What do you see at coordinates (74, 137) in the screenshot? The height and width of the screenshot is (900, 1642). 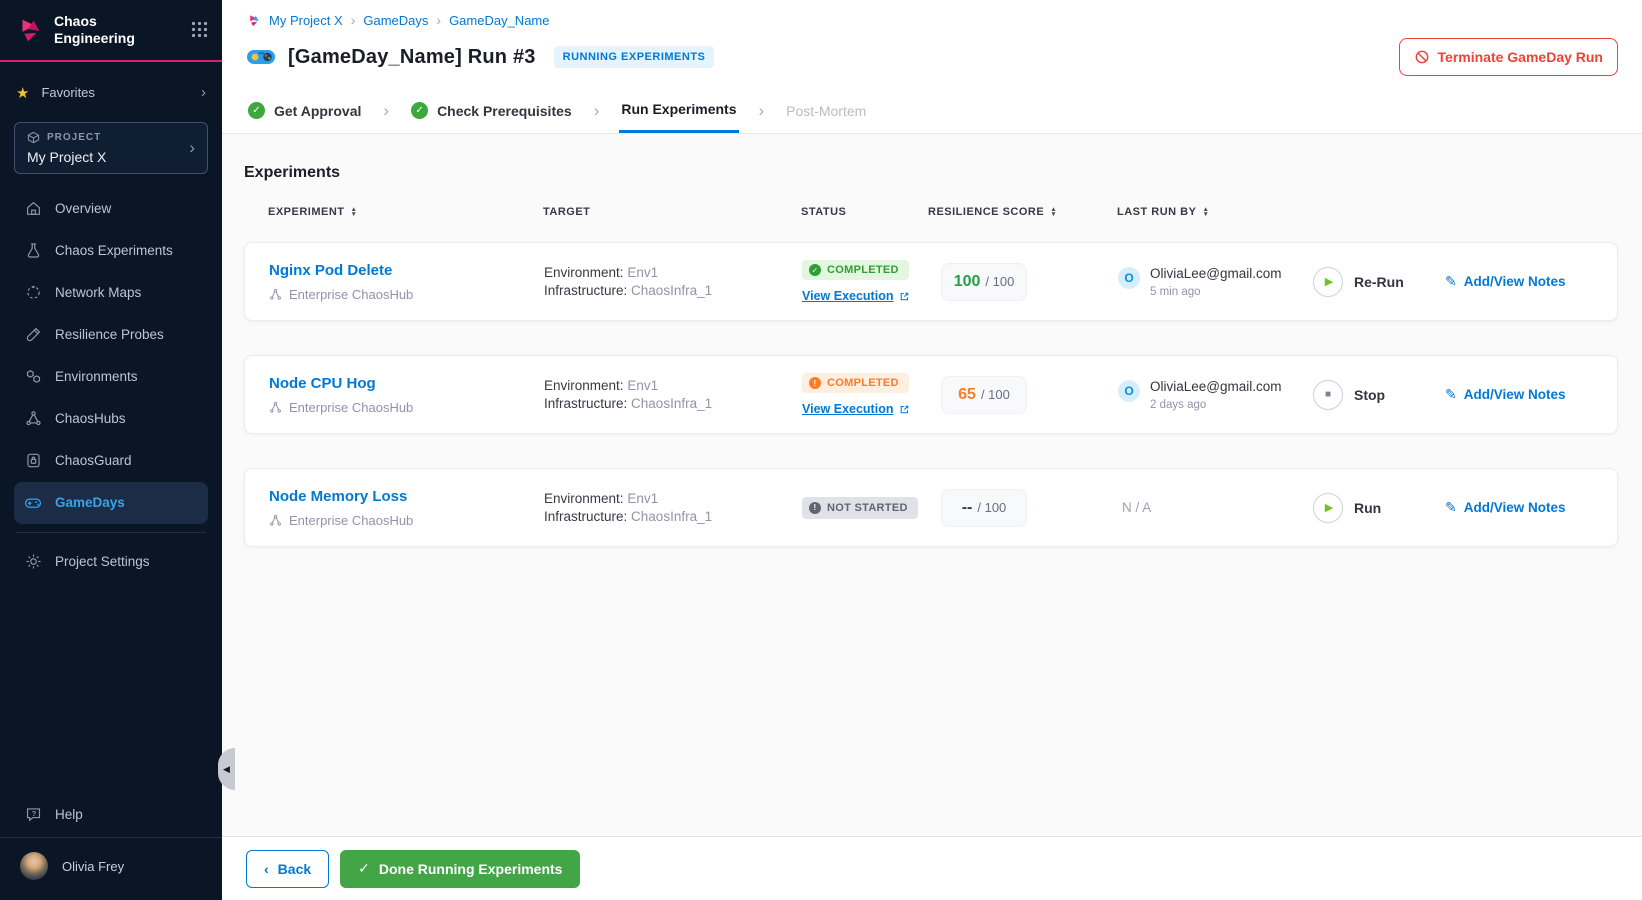 I see `project-label: PROJECT` at bounding box center [74, 137].